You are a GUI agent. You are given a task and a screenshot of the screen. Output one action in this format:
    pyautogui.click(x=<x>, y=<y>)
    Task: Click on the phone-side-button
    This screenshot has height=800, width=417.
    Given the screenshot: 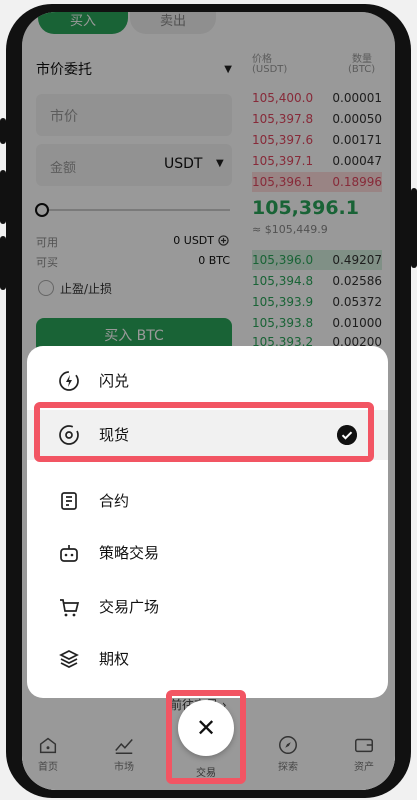 What is the action you would take?
    pyautogui.click(x=3, y=131)
    